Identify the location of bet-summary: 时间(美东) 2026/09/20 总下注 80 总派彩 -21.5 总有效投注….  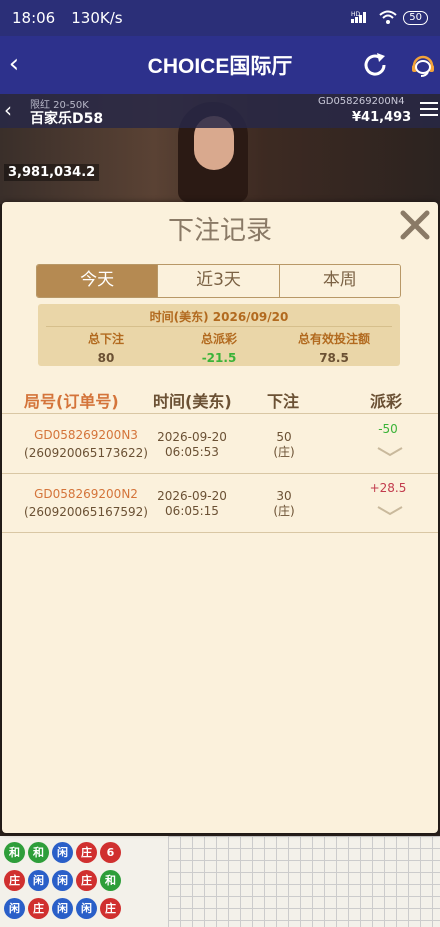
(219, 335).